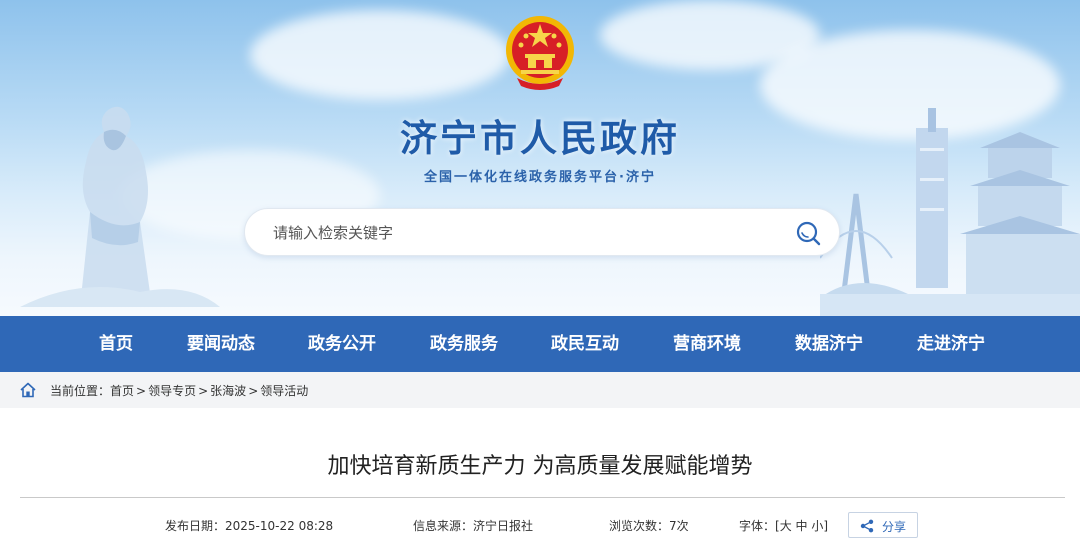 The width and height of the screenshot is (1080, 540). Describe the element at coordinates (195, 526) in the screenshot. I see `publish-date-label: 发布日期：` at that location.